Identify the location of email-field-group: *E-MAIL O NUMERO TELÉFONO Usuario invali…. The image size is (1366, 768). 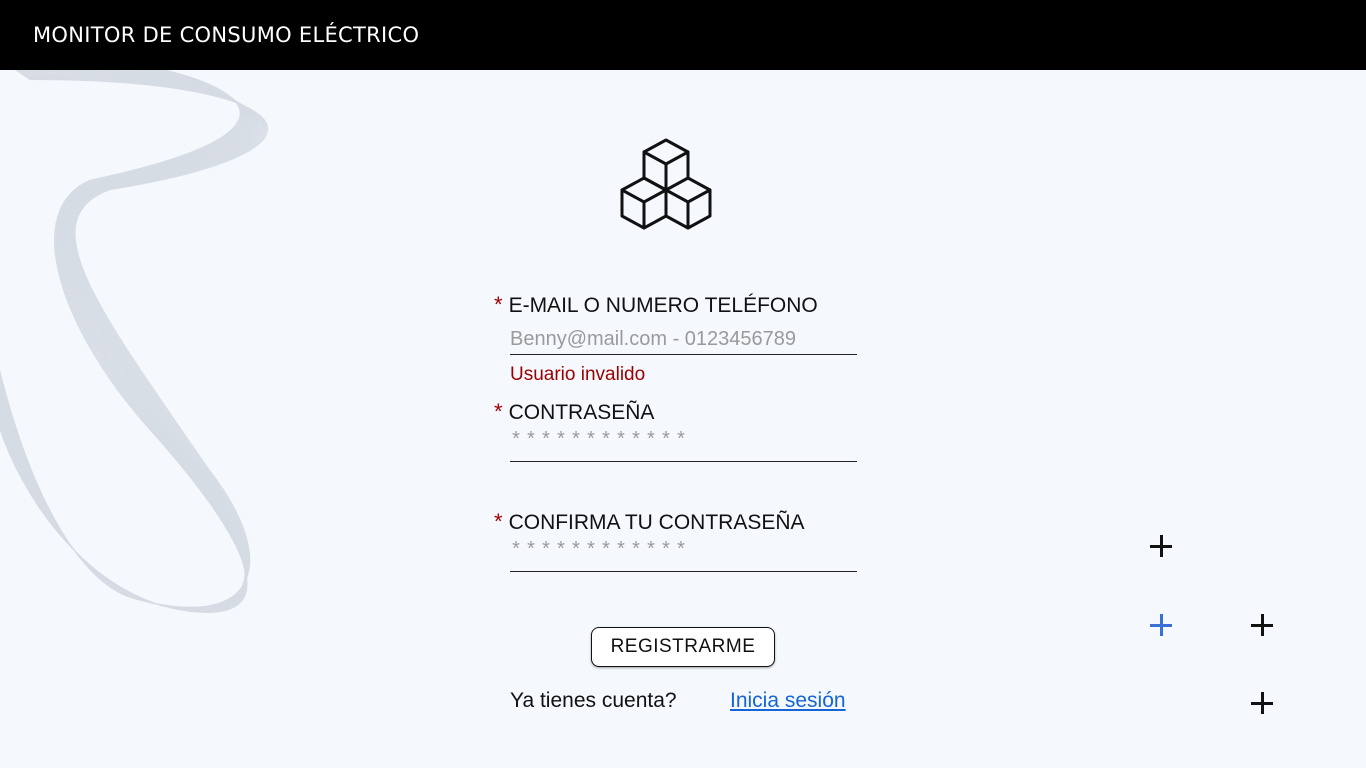
(676, 342).